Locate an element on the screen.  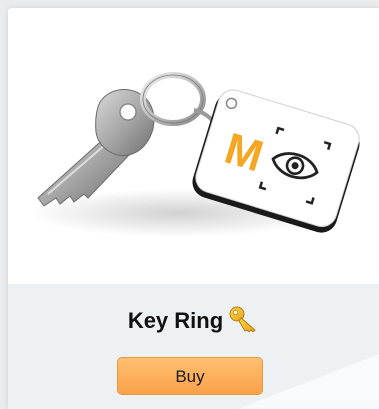
key-emoji-icon is located at coordinates (244, 322).